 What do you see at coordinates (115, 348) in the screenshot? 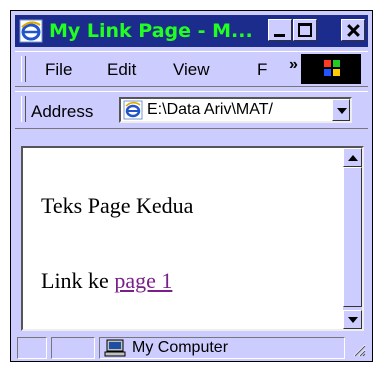
I see `my-computer-icon` at bounding box center [115, 348].